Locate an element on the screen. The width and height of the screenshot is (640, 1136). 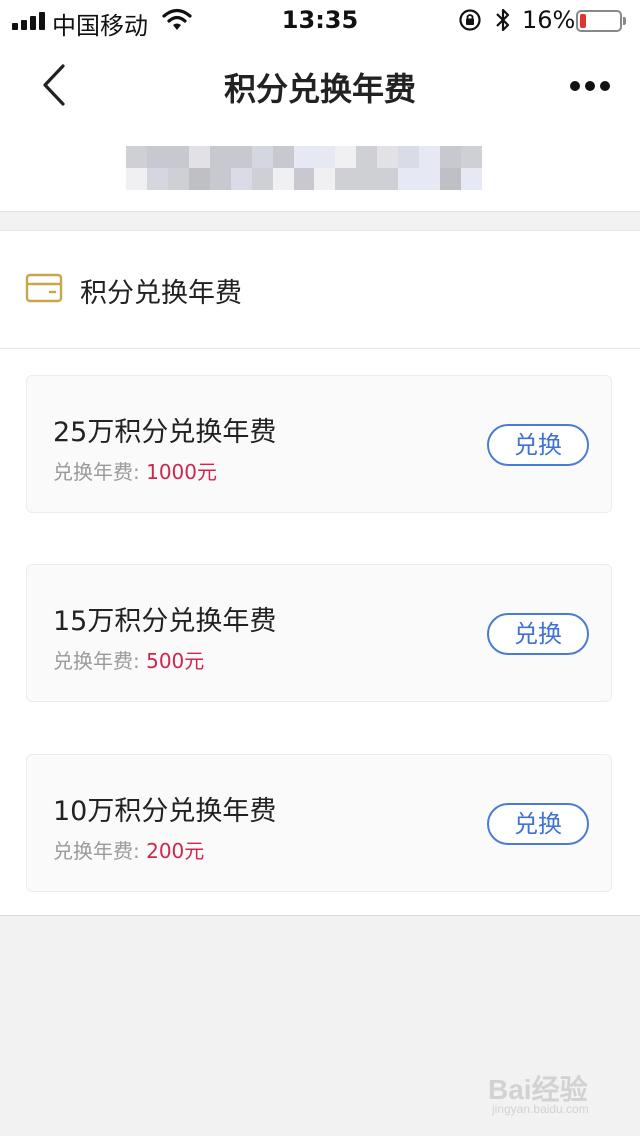
offer-fee: 兑换年费: 200元 is located at coordinates (128, 849).